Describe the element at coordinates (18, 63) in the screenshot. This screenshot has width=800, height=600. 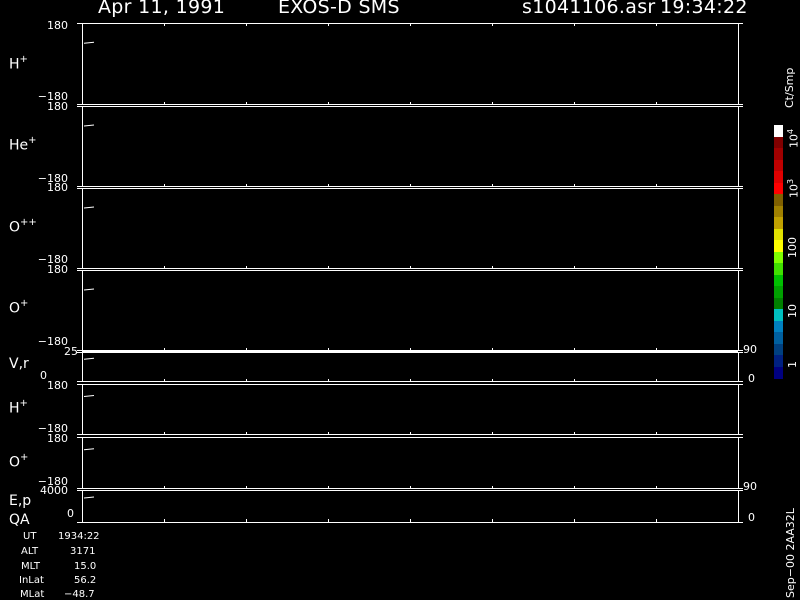
I see `panel-label-h-plus-1: H+` at that location.